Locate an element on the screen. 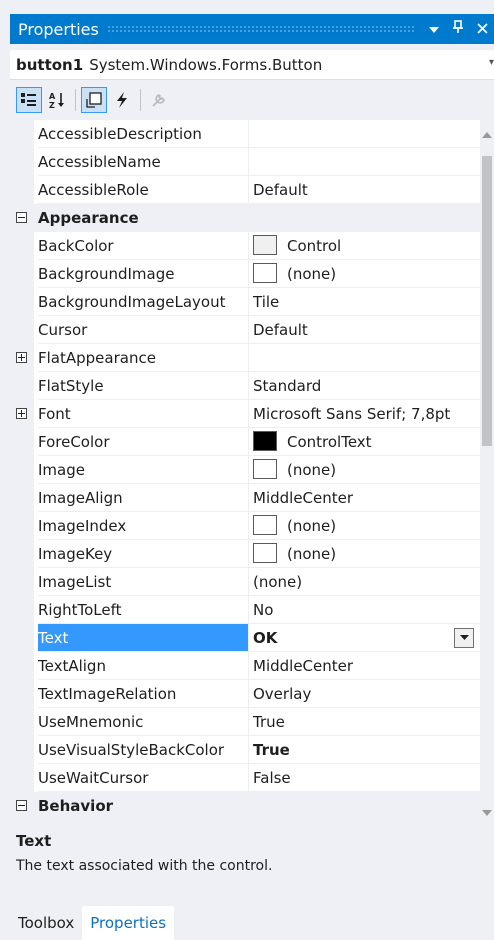  events-icon is located at coordinates (122, 100).